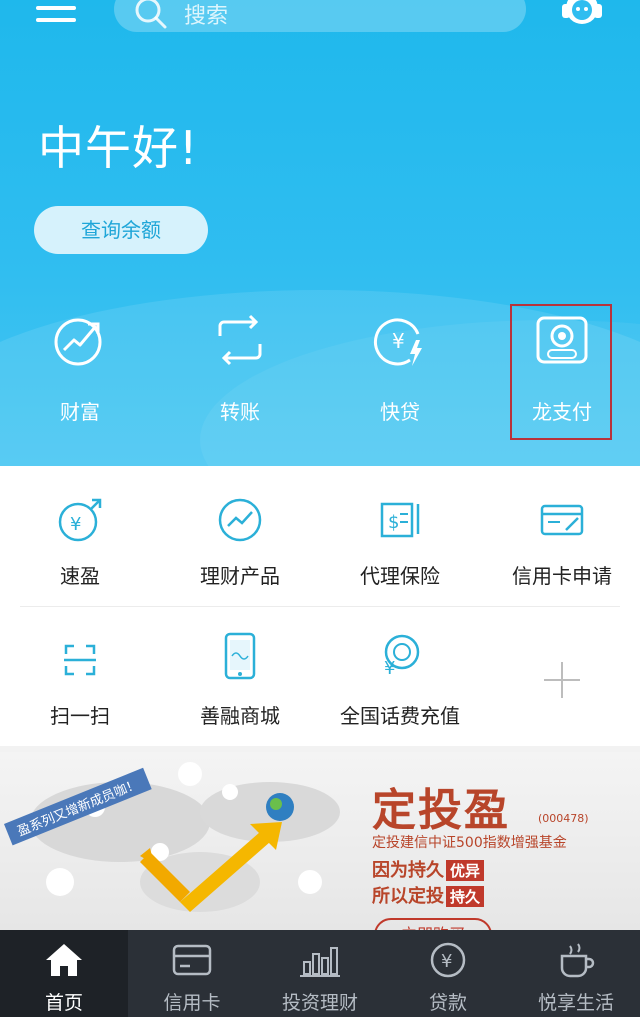 This screenshot has height=1017, width=640. What do you see at coordinates (465, 896) in the screenshot?
I see `banner-line-2-tag: 持久` at bounding box center [465, 896].